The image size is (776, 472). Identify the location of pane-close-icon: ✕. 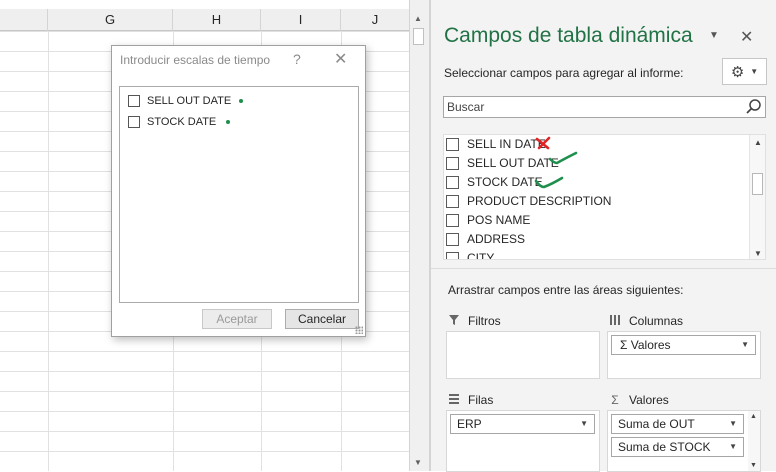
(746, 37).